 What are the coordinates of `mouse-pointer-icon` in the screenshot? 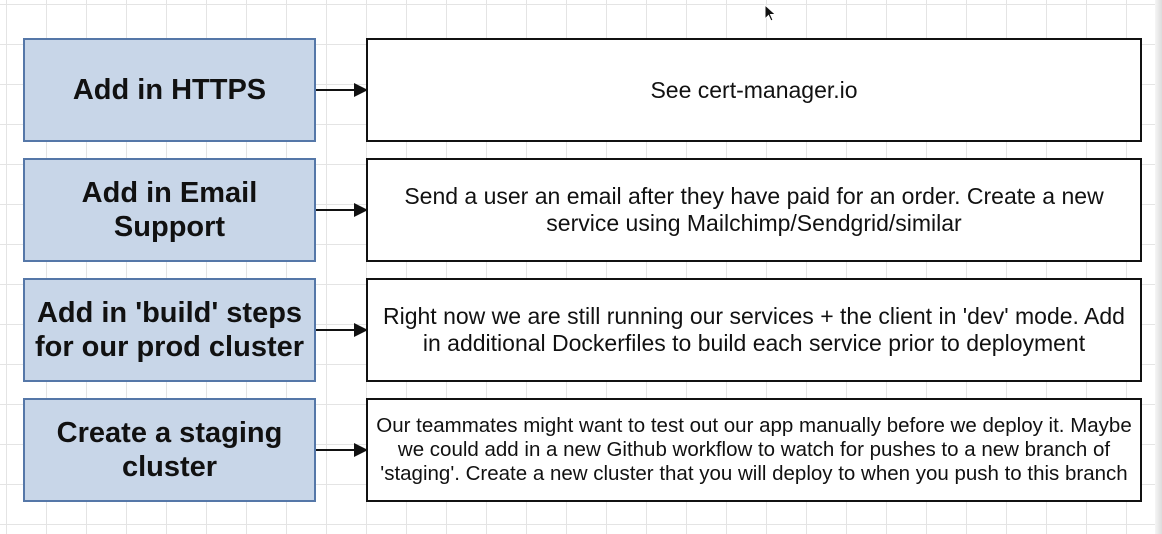 It's located at (770, 13).